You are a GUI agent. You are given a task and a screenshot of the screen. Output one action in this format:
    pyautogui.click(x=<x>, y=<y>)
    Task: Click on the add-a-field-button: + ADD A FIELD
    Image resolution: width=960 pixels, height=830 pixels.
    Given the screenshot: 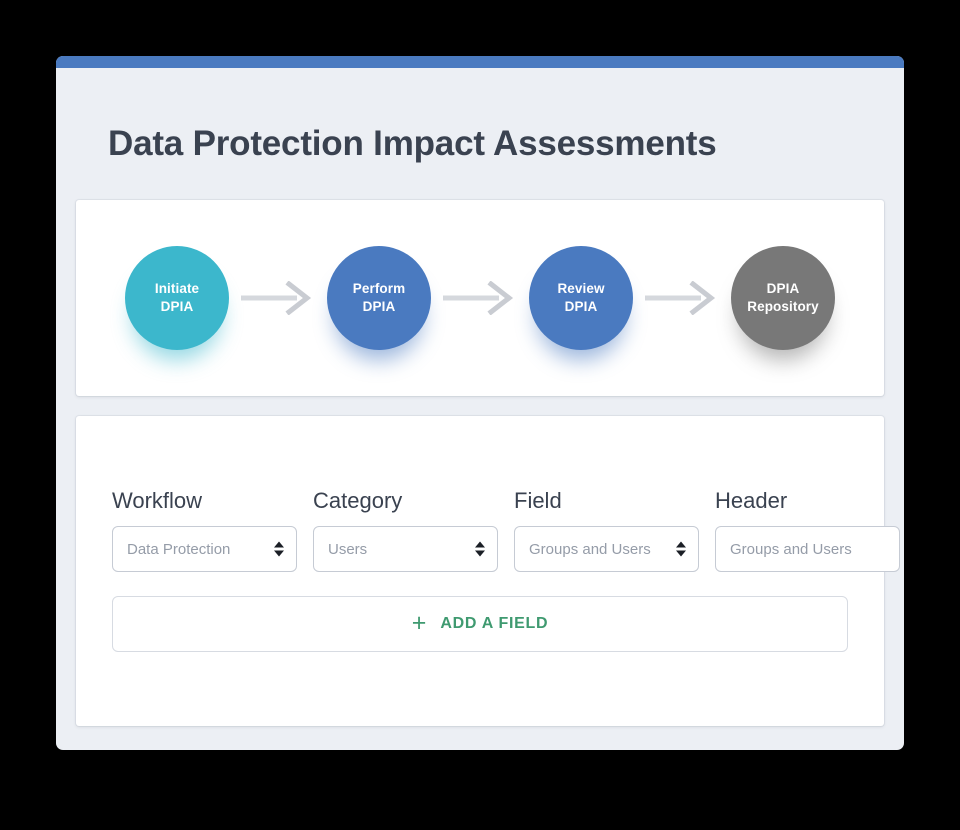 What is the action you would take?
    pyautogui.click(x=480, y=624)
    